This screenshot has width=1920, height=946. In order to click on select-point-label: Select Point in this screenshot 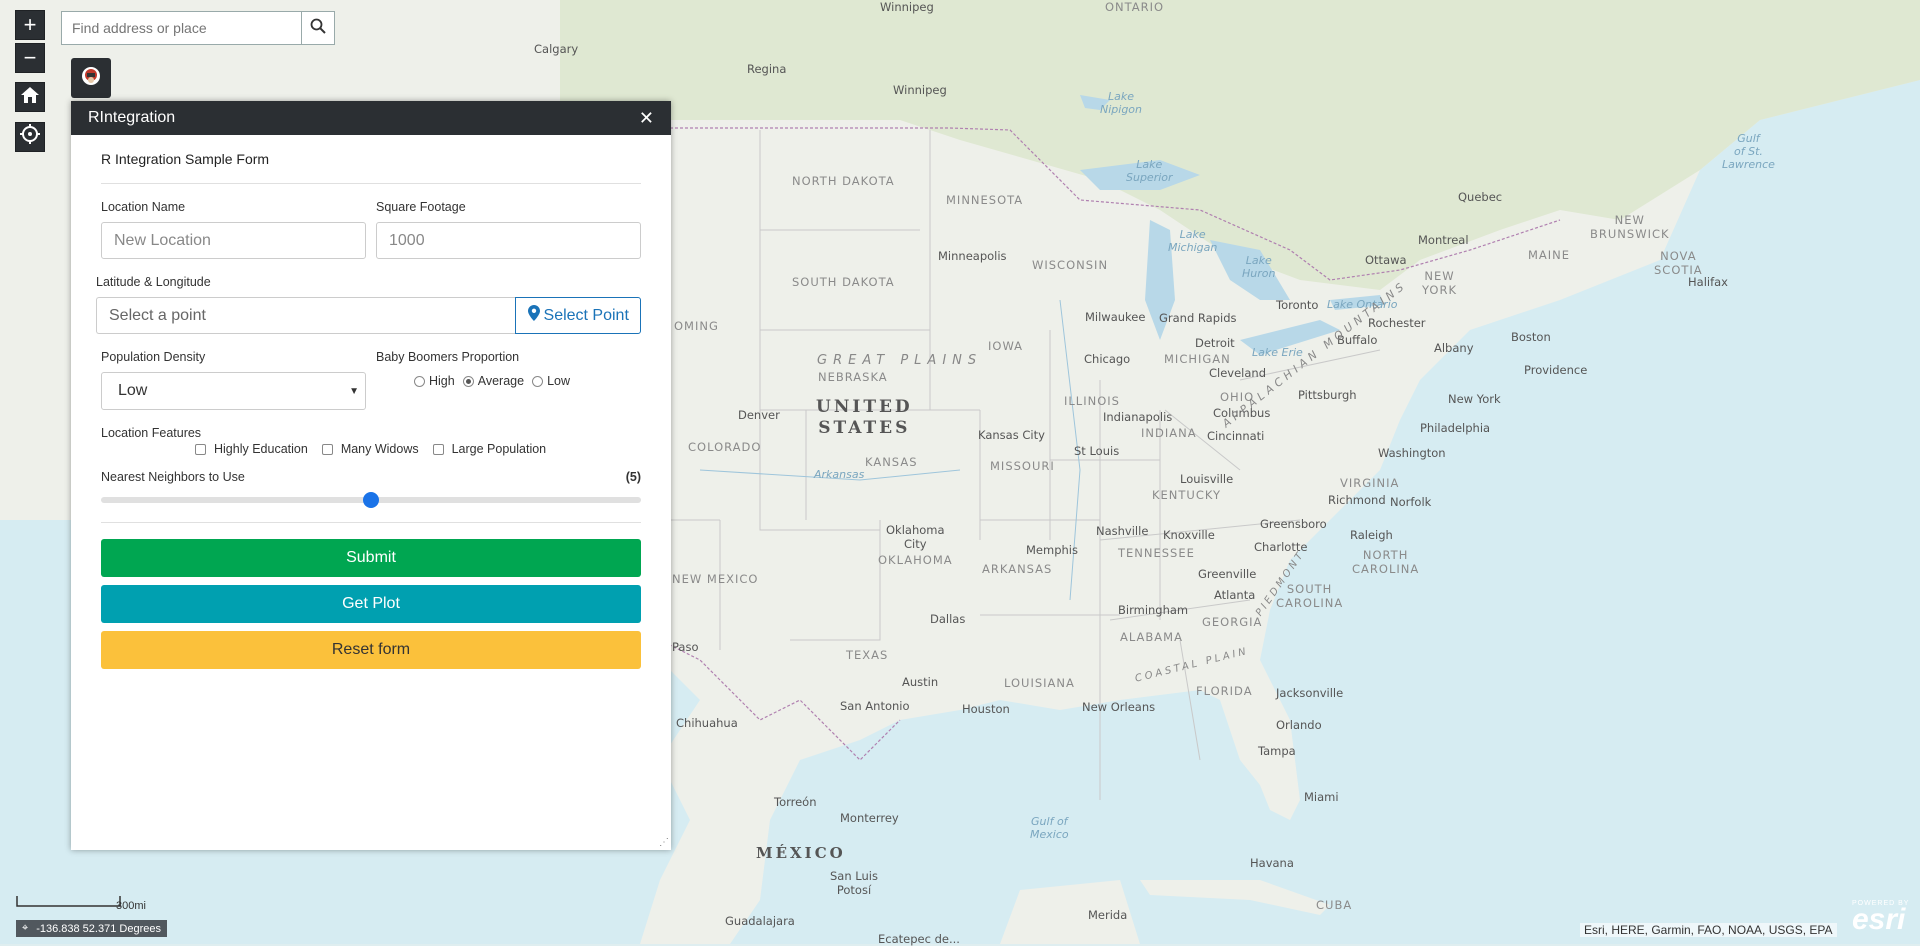, I will do `click(586, 315)`.